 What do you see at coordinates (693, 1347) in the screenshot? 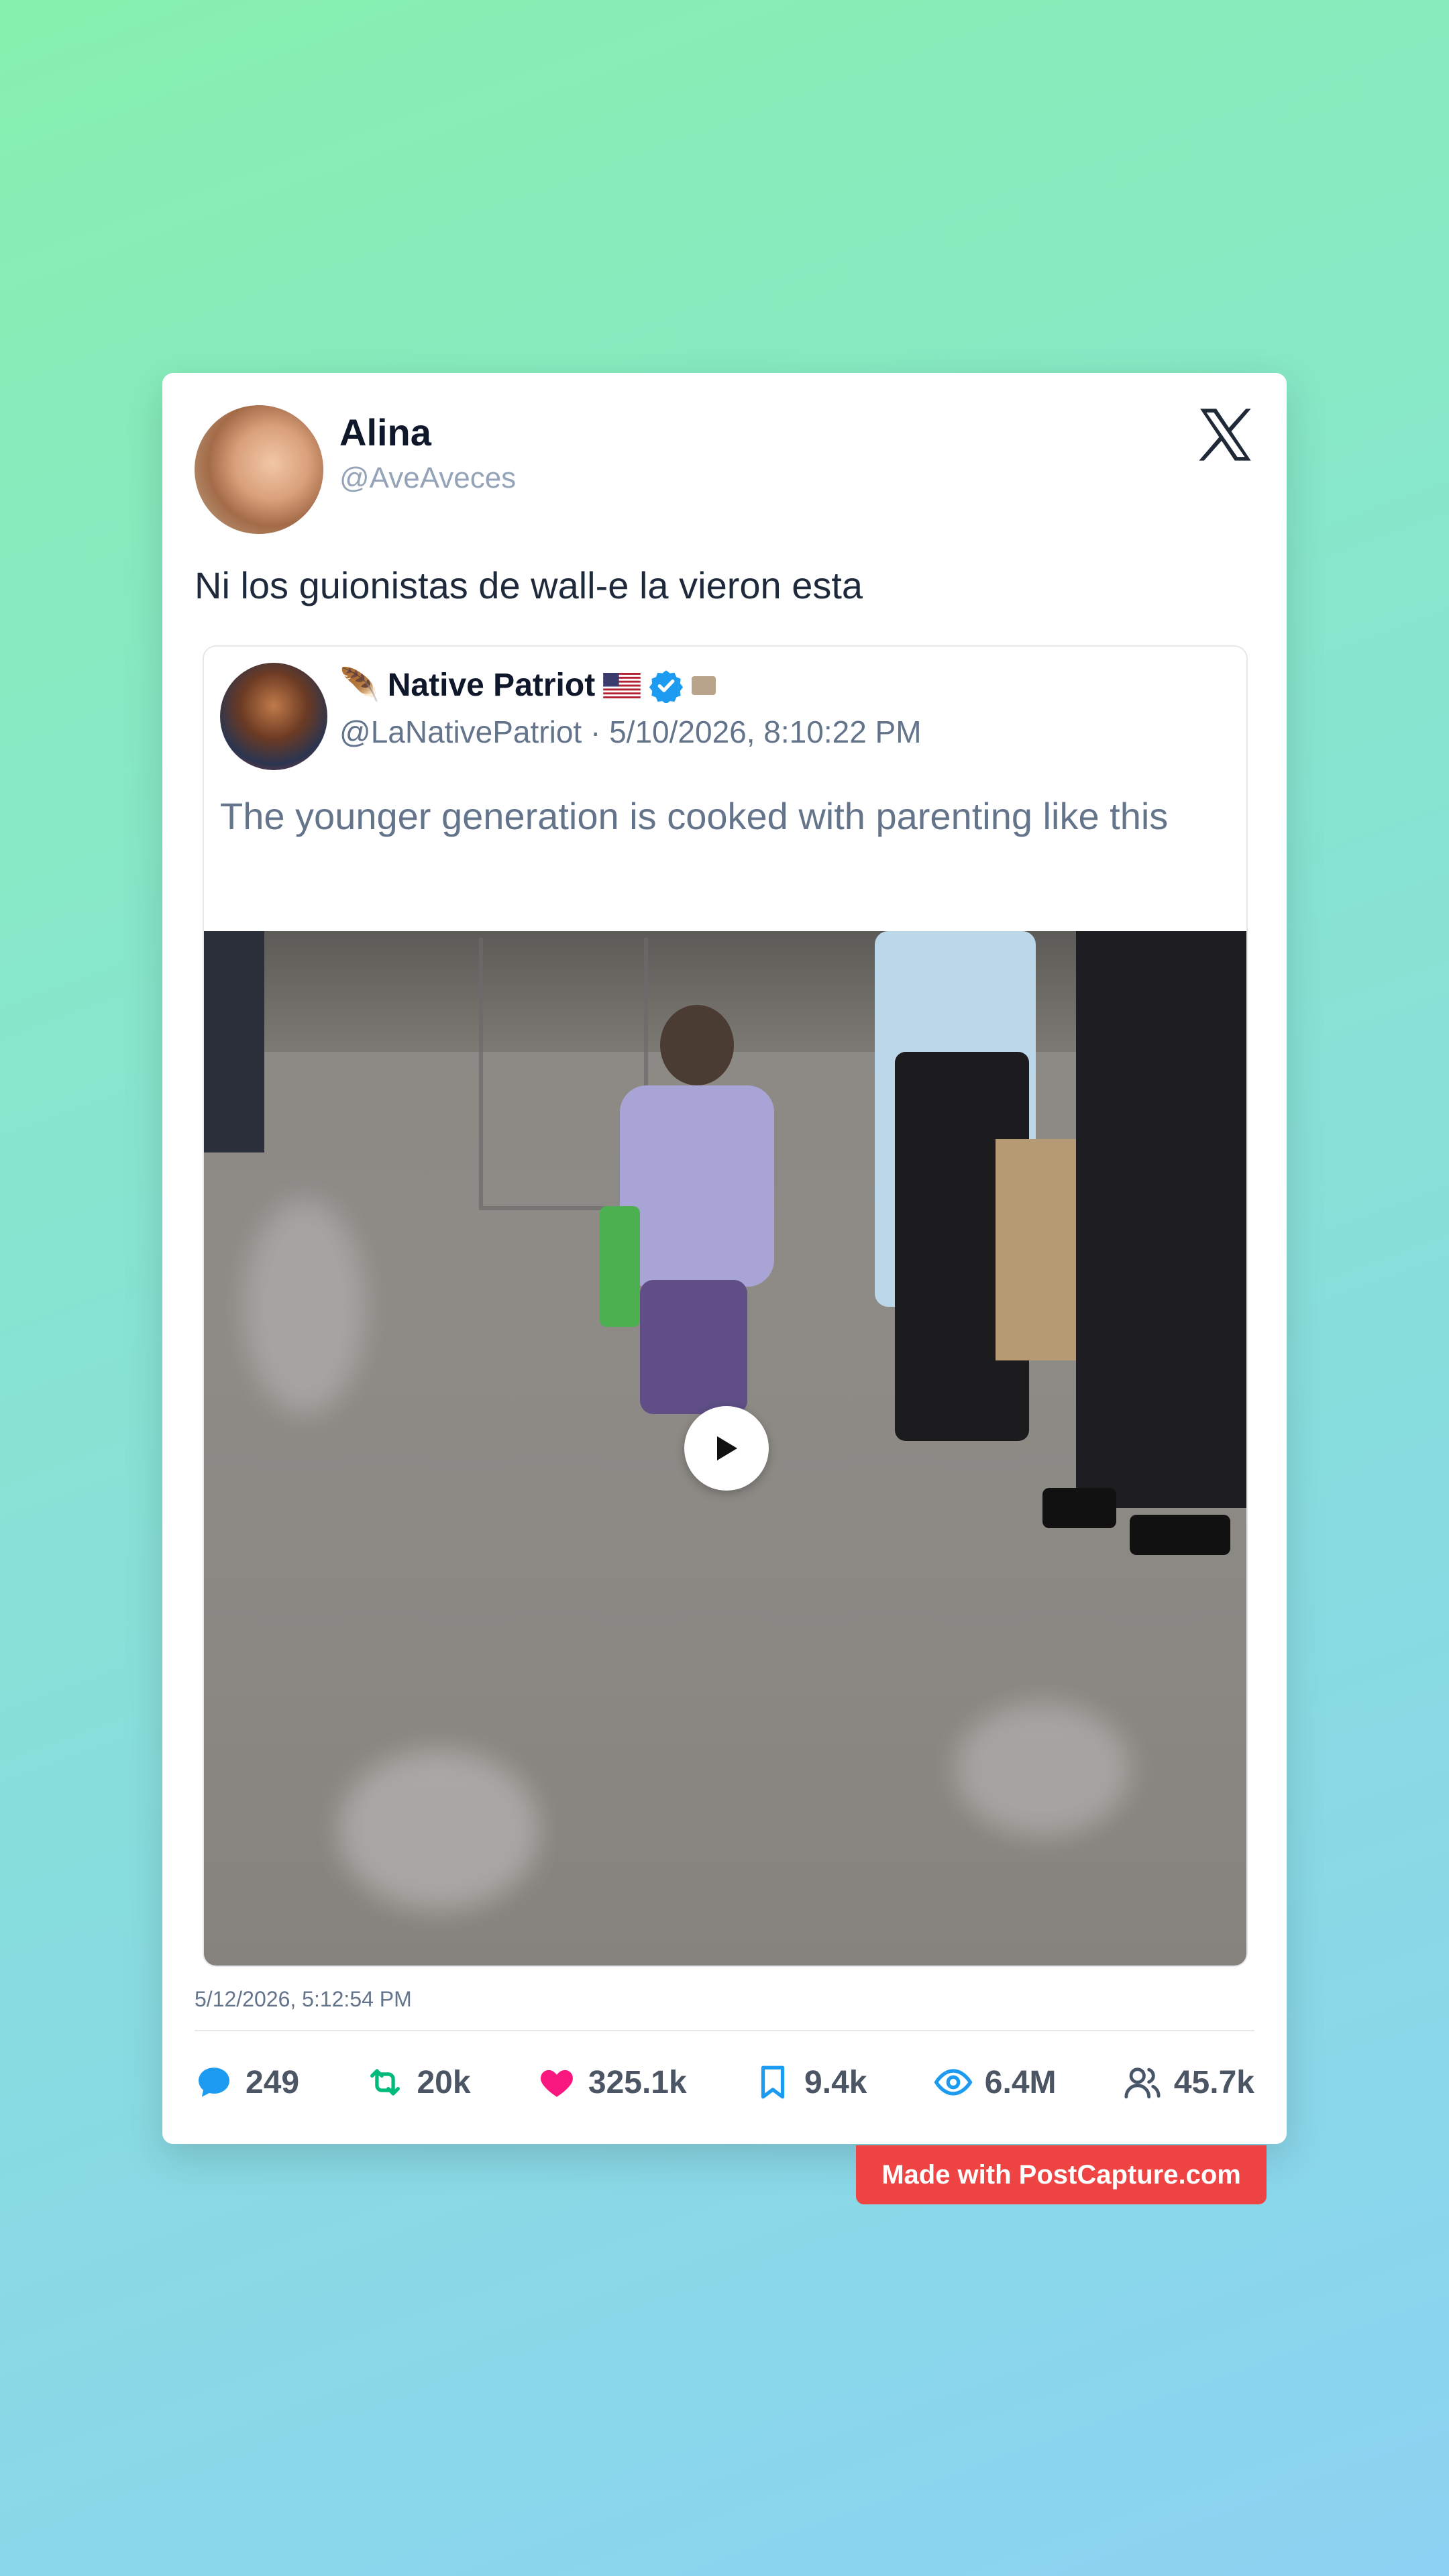
I see `child-legs` at bounding box center [693, 1347].